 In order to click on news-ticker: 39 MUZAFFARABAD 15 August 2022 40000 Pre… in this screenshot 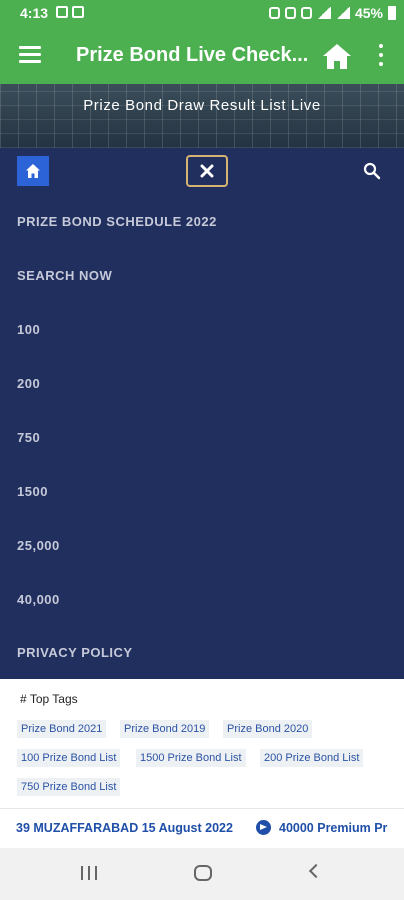, I will do `click(202, 828)`.